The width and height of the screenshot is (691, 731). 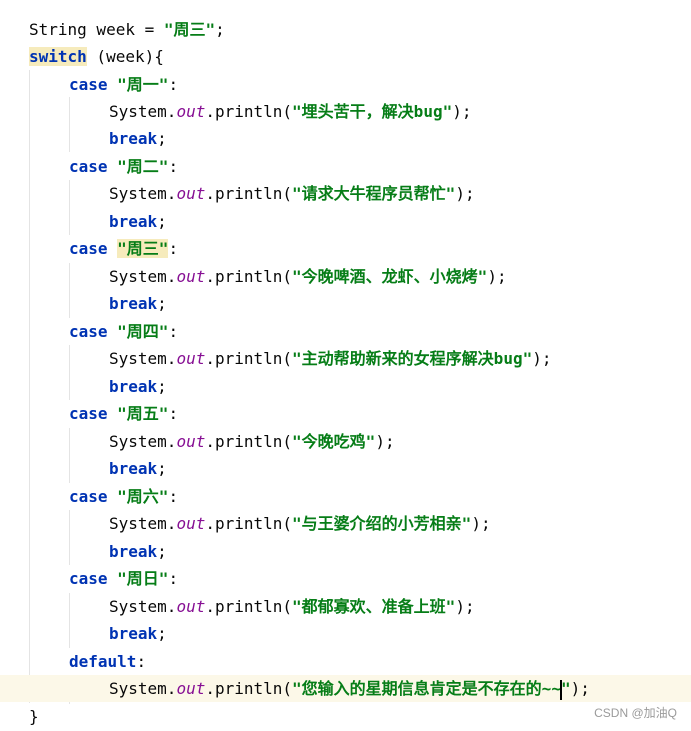 I want to click on code-line: System.out.println("主动帮助新来的女程序解决bug");, so click(x=345, y=358).